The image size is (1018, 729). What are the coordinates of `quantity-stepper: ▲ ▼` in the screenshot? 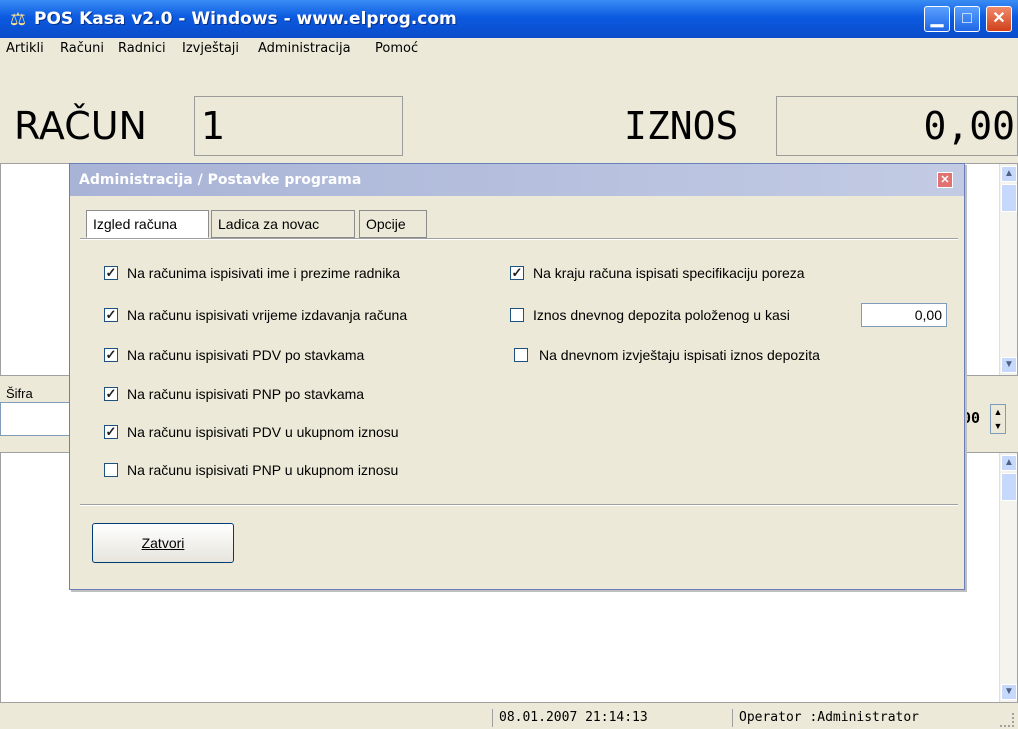 It's located at (998, 419).